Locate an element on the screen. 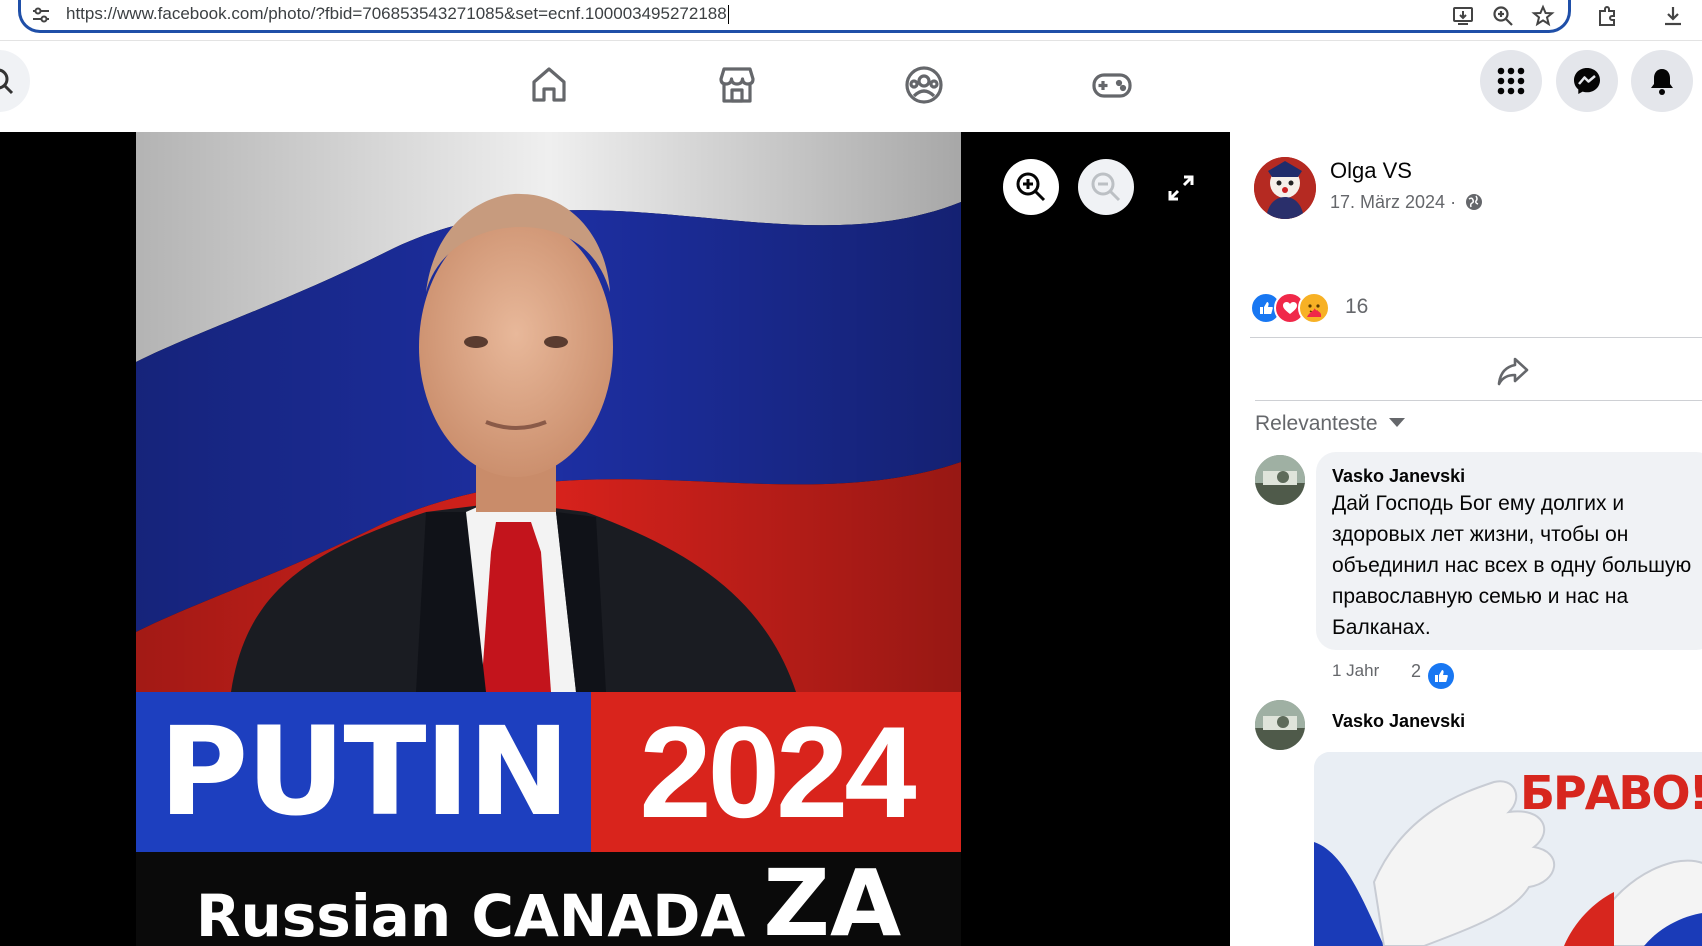 The image size is (1702, 946). home-icon is located at coordinates (549, 85).